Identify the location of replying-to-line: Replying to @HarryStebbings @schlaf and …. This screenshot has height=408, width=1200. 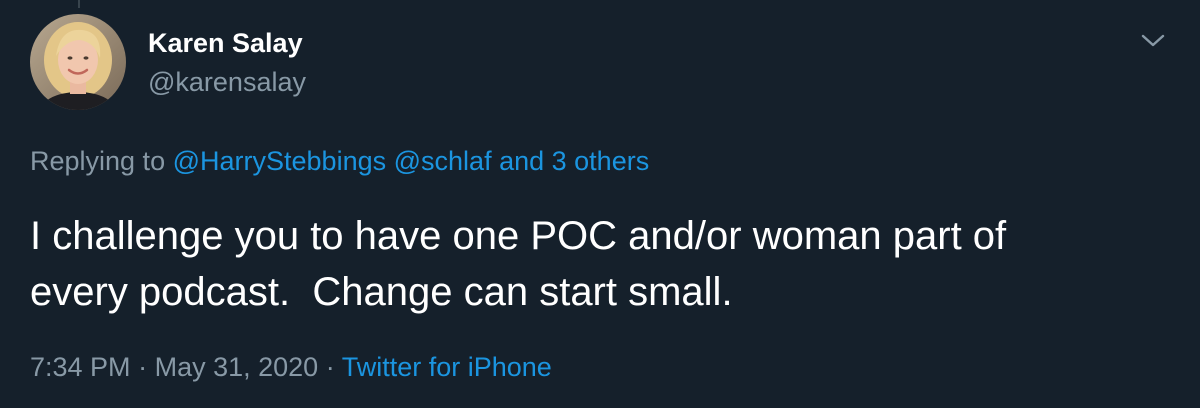
(339, 161).